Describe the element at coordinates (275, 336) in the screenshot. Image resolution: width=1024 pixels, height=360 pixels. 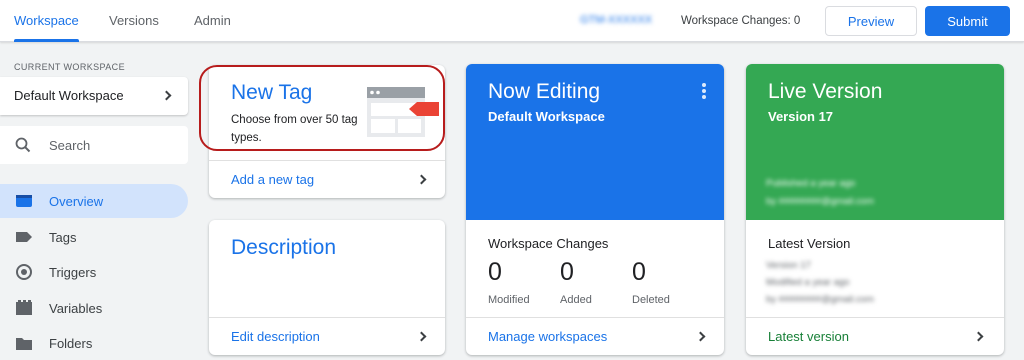
I see `edit-description-label: Edit description` at that location.